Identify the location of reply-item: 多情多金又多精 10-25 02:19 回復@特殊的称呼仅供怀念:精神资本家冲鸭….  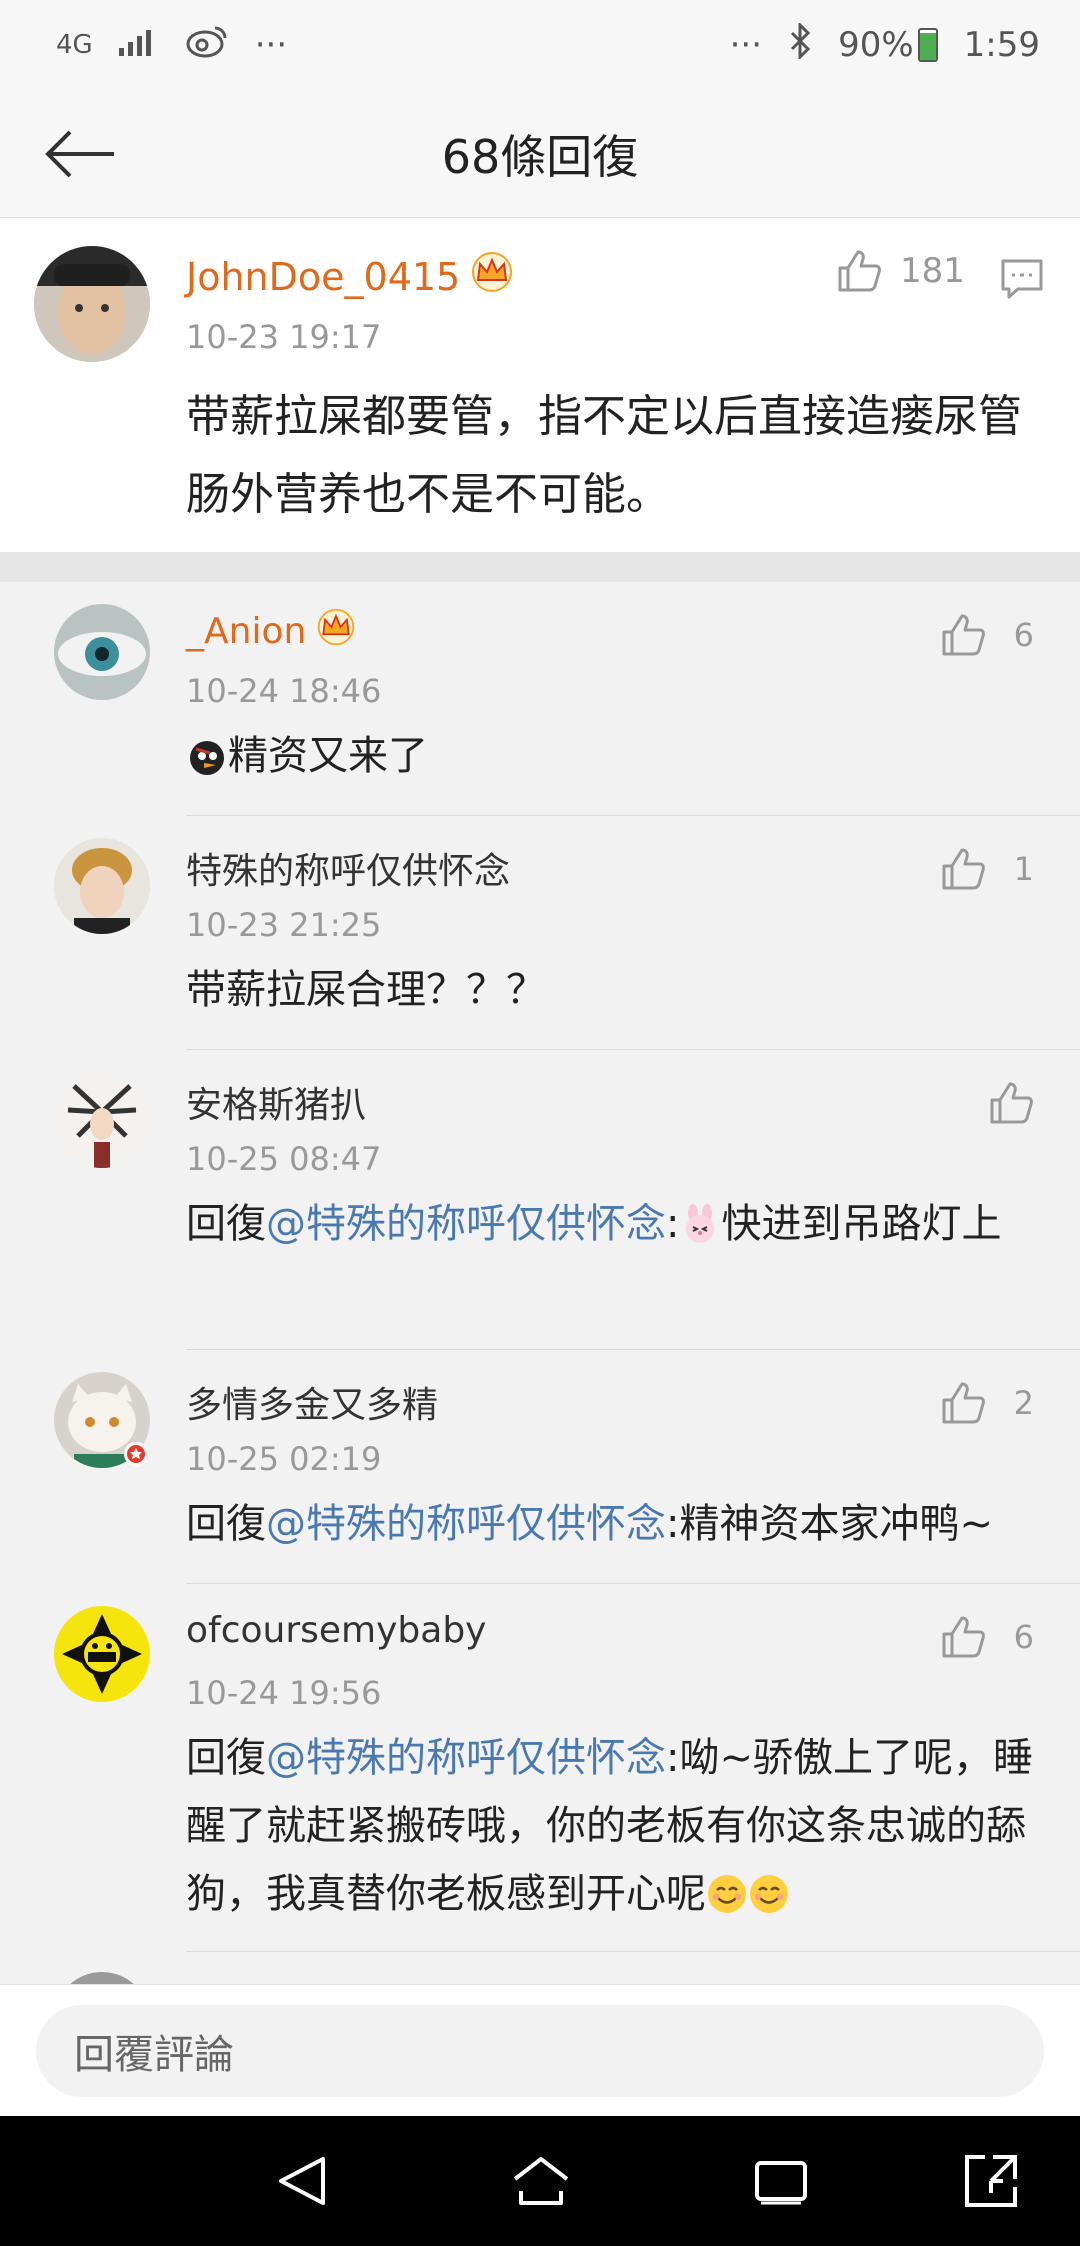
(540, 1467).